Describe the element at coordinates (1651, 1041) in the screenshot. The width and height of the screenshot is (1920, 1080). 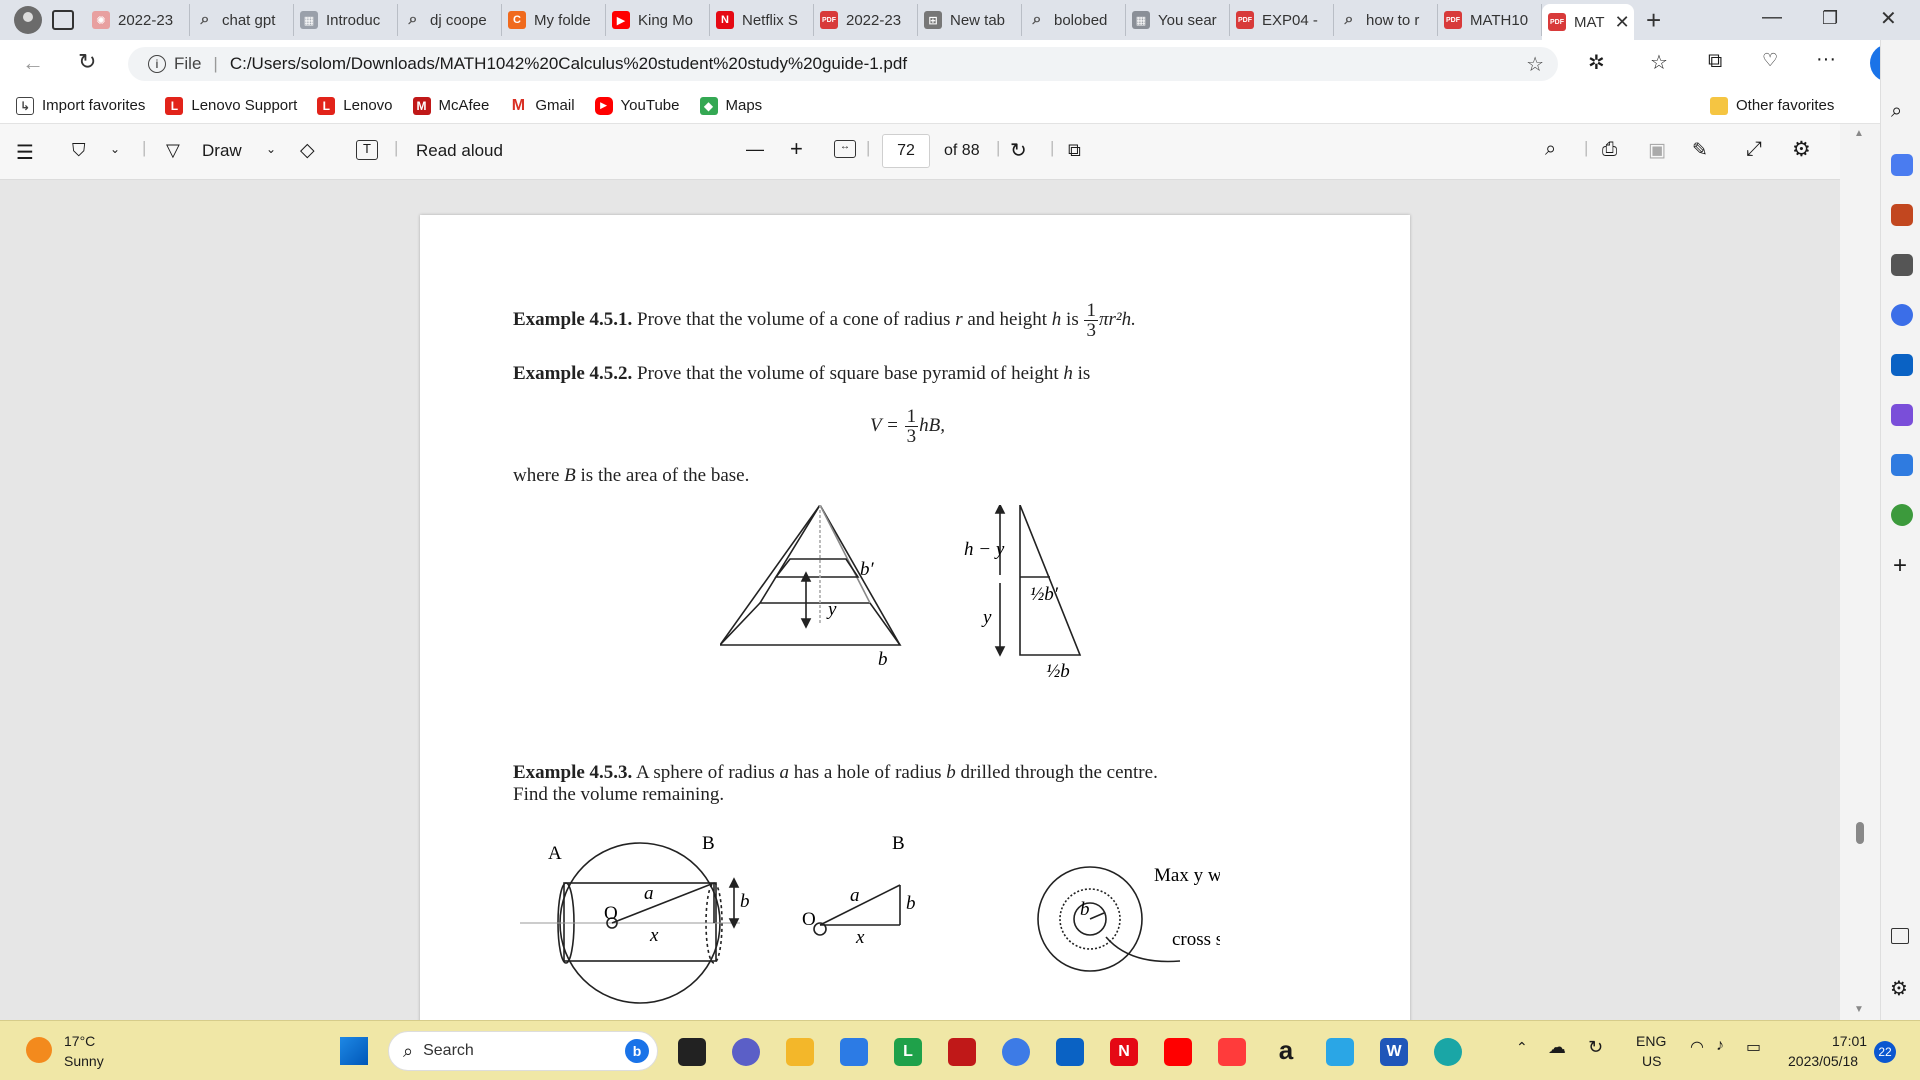
I see `language-top: ENG` at that location.